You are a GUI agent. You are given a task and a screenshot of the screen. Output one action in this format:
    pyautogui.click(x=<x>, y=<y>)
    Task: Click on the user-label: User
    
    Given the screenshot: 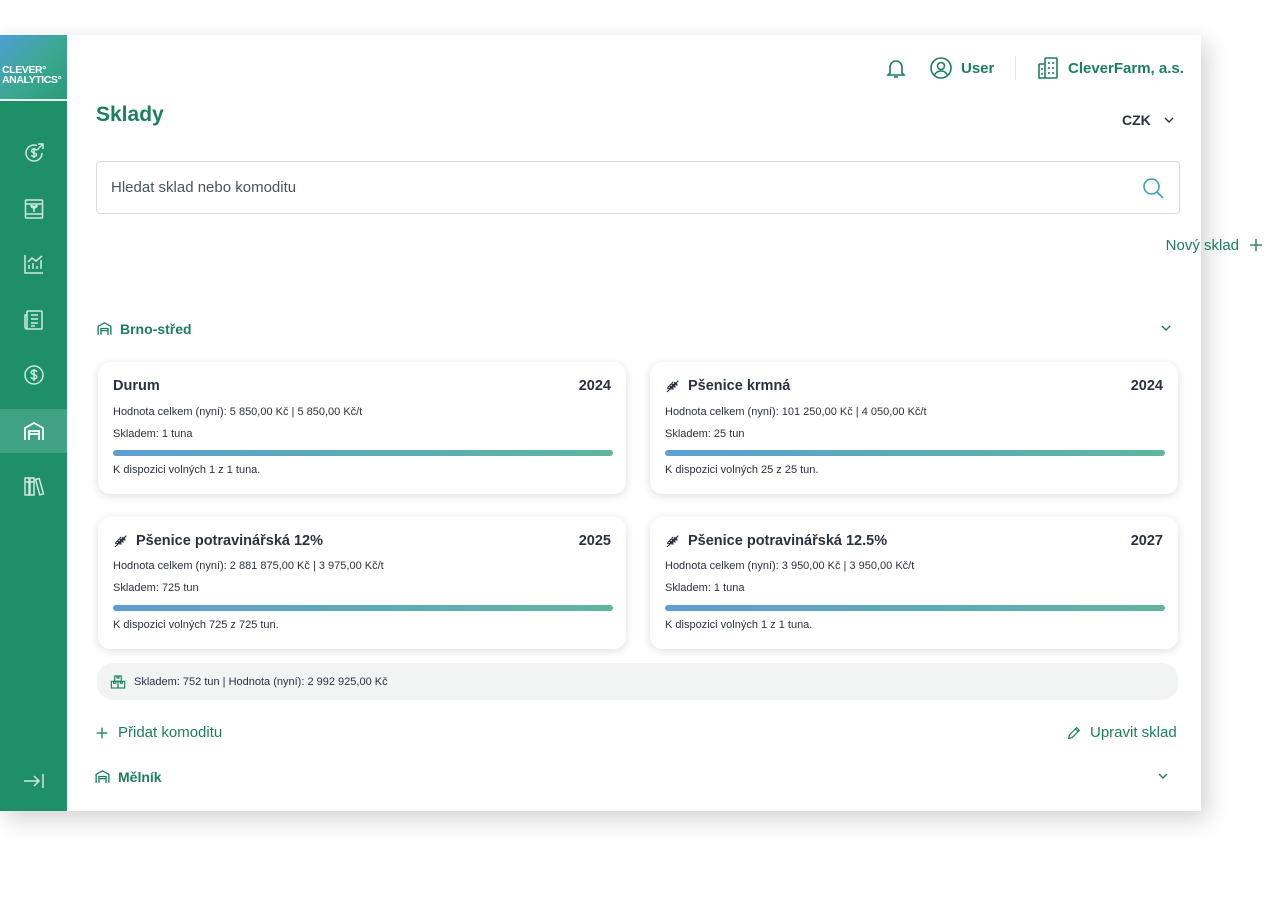 What is the action you would take?
    pyautogui.click(x=978, y=68)
    